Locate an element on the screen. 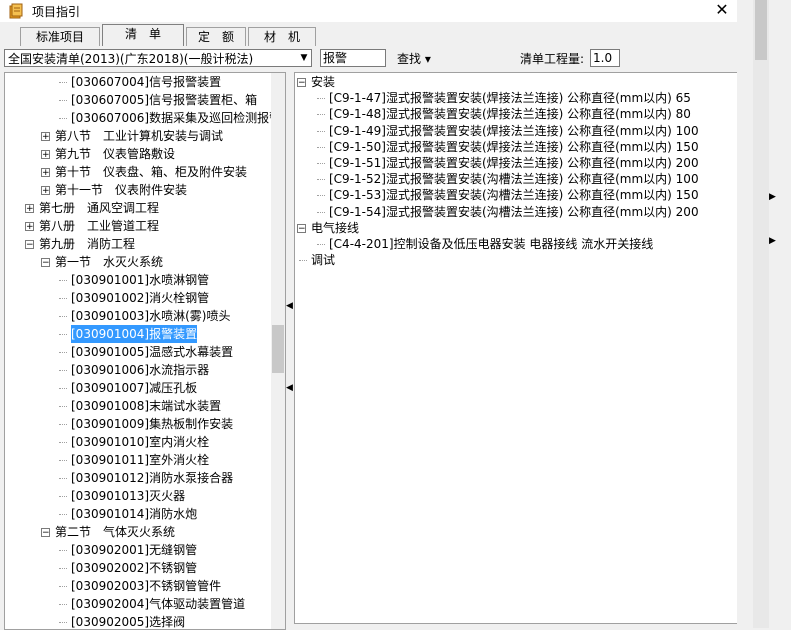  tab-bar: 标准项目 清 单 定 额 材 机 is located at coordinates (368, 35).